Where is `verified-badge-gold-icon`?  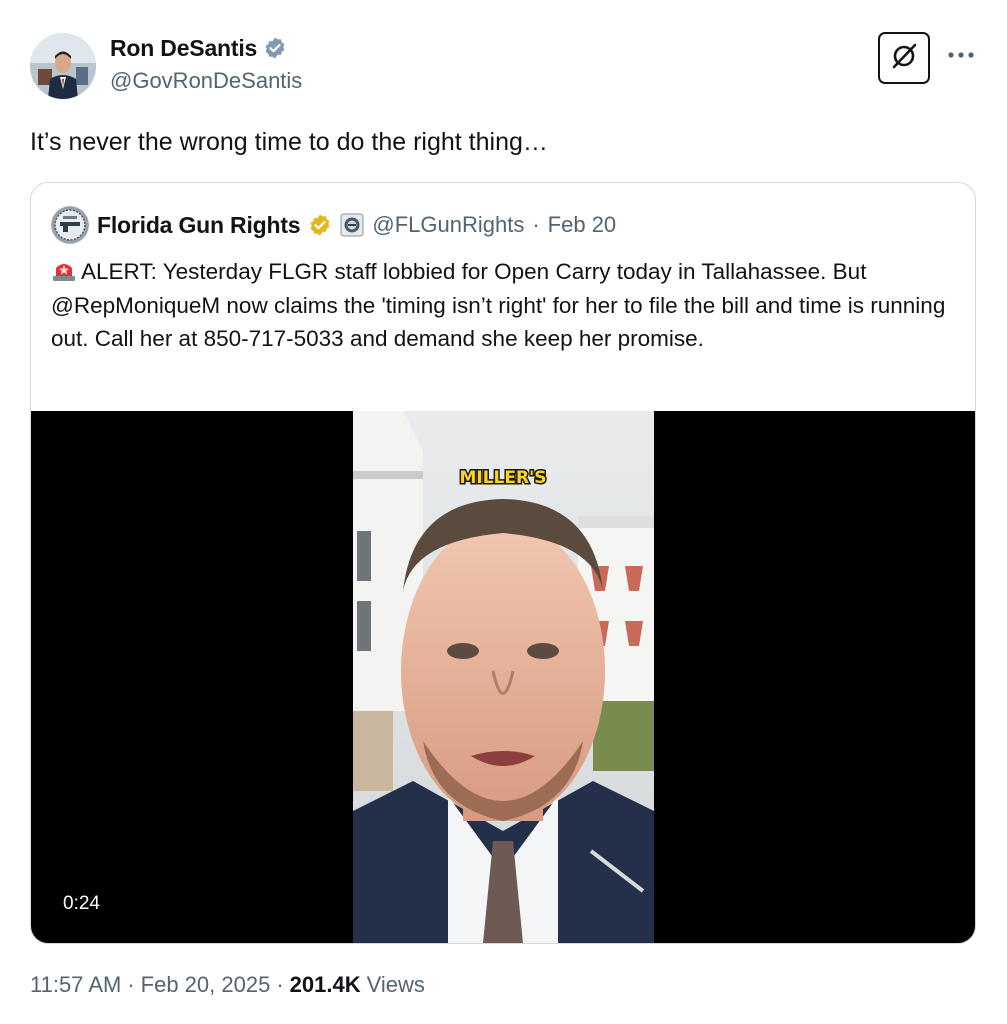
verified-badge-gold-icon is located at coordinates (320, 225).